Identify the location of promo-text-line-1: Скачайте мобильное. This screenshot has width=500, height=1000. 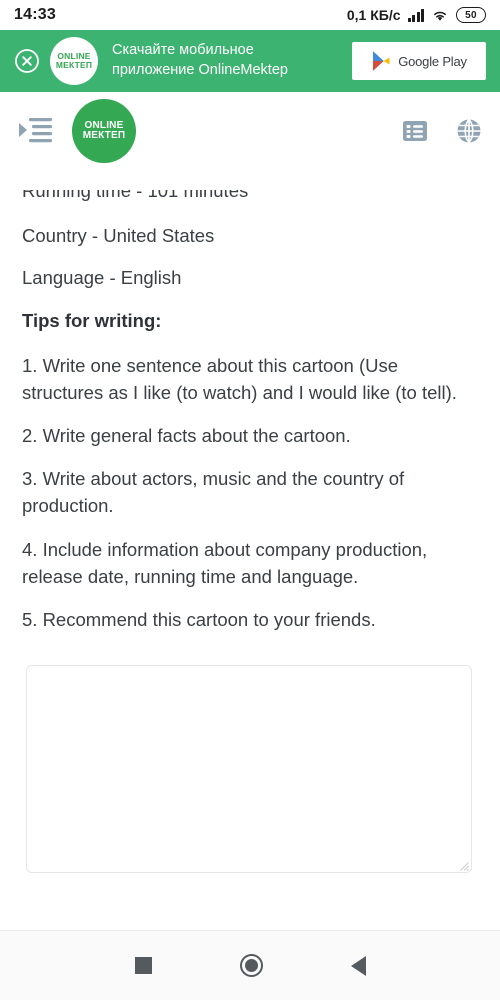
(183, 50).